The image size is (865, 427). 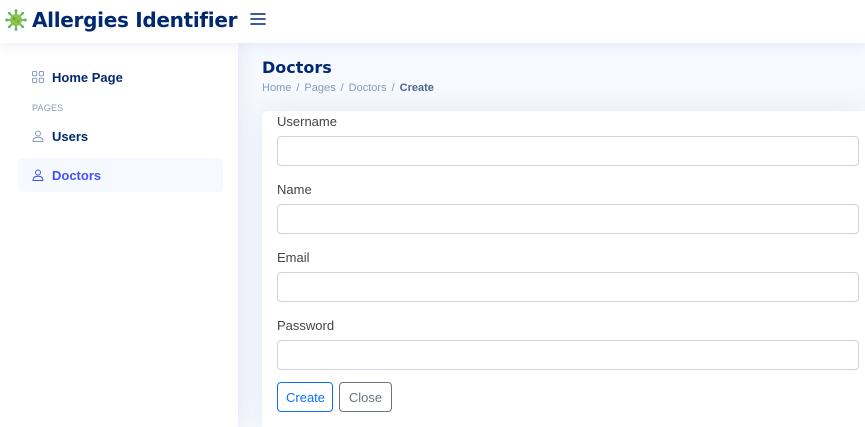 I want to click on username-label: Username, so click(x=307, y=121).